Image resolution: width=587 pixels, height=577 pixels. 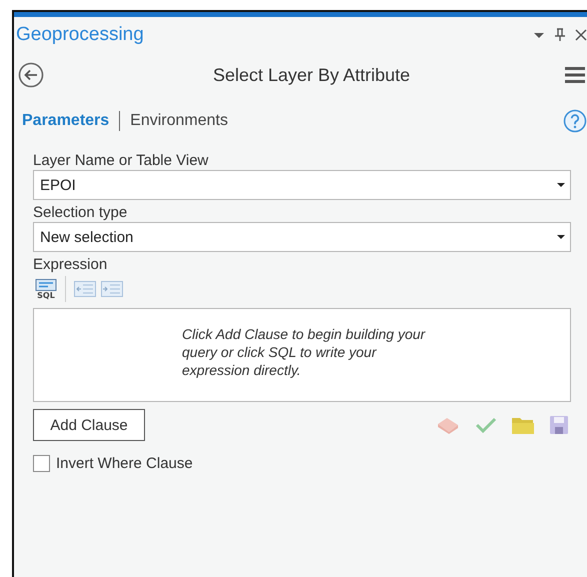 I want to click on expression-hint: Click Add Clause to begin building your query or click SQL to write your expression directly., so click(x=304, y=352).